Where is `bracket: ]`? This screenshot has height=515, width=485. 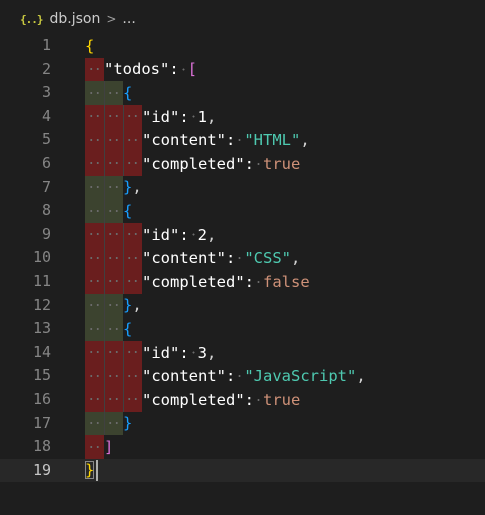
bracket: ] is located at coordinates (109, 446).